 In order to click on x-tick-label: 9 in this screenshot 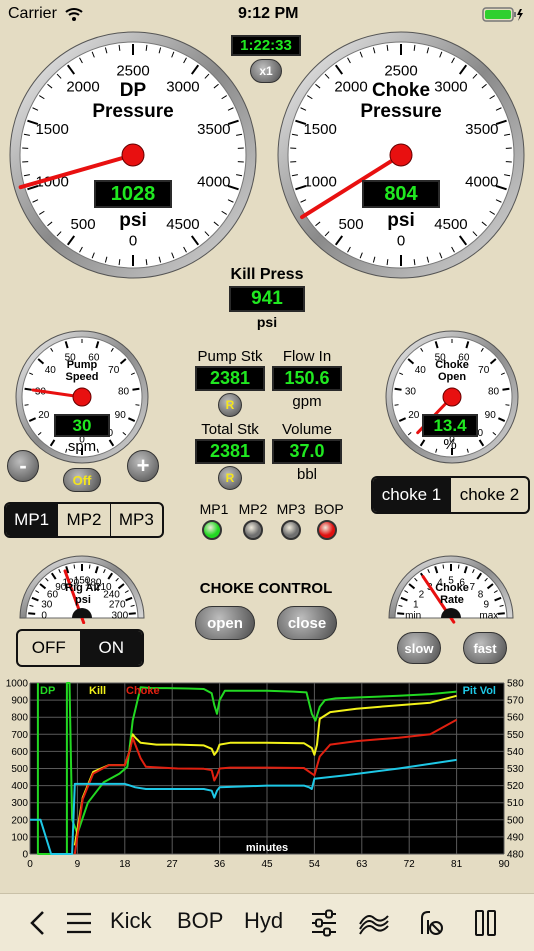, I will do `click(78, 864)`.